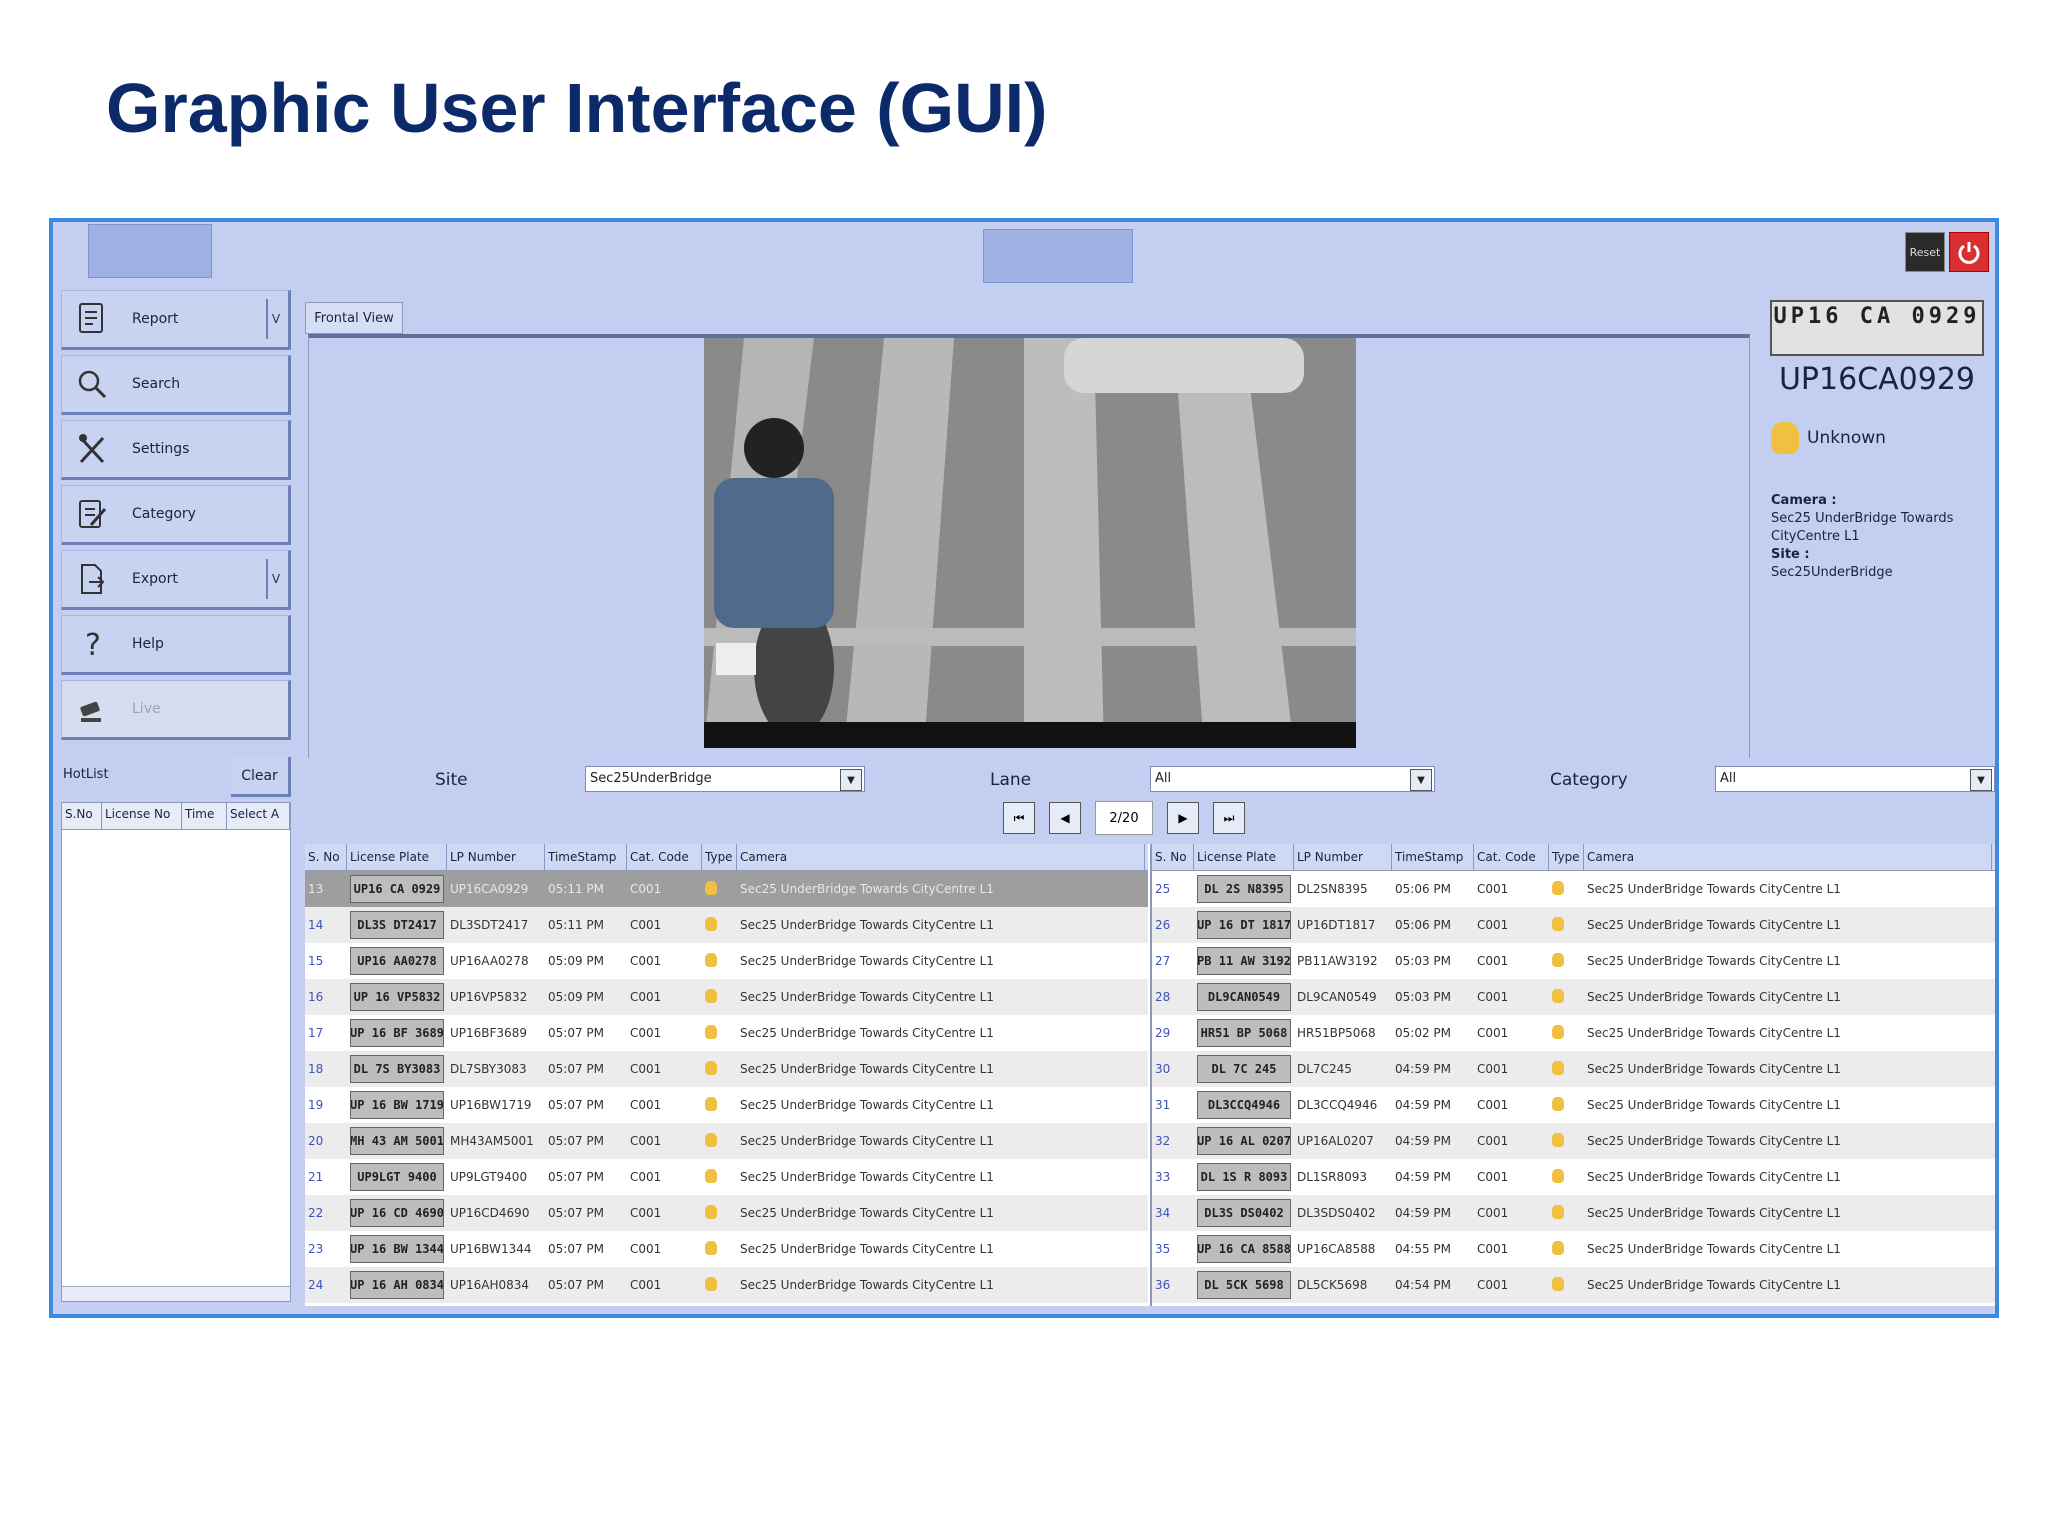 The height and width of the screenshot is (1536, 2048). I want to click on row-lp-number: DL1SR8093, so click(1332, 1177).